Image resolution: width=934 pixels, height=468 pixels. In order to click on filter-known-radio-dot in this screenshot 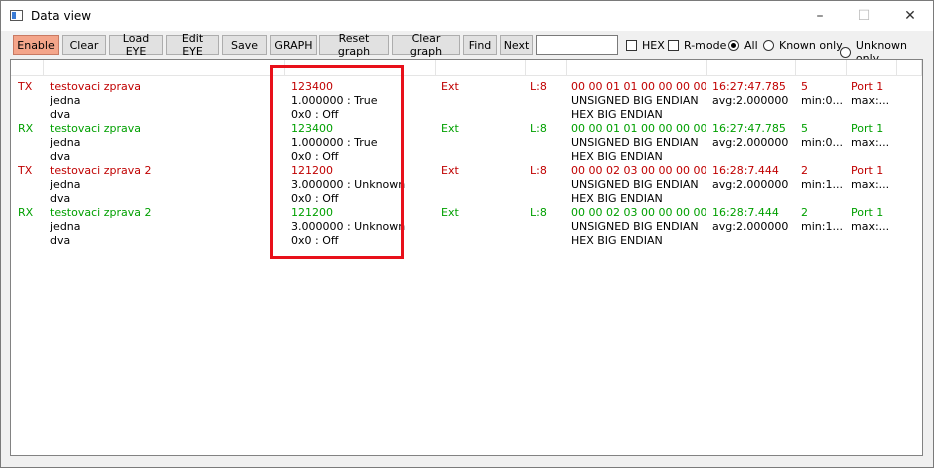, I will do `click(768, 45)`.